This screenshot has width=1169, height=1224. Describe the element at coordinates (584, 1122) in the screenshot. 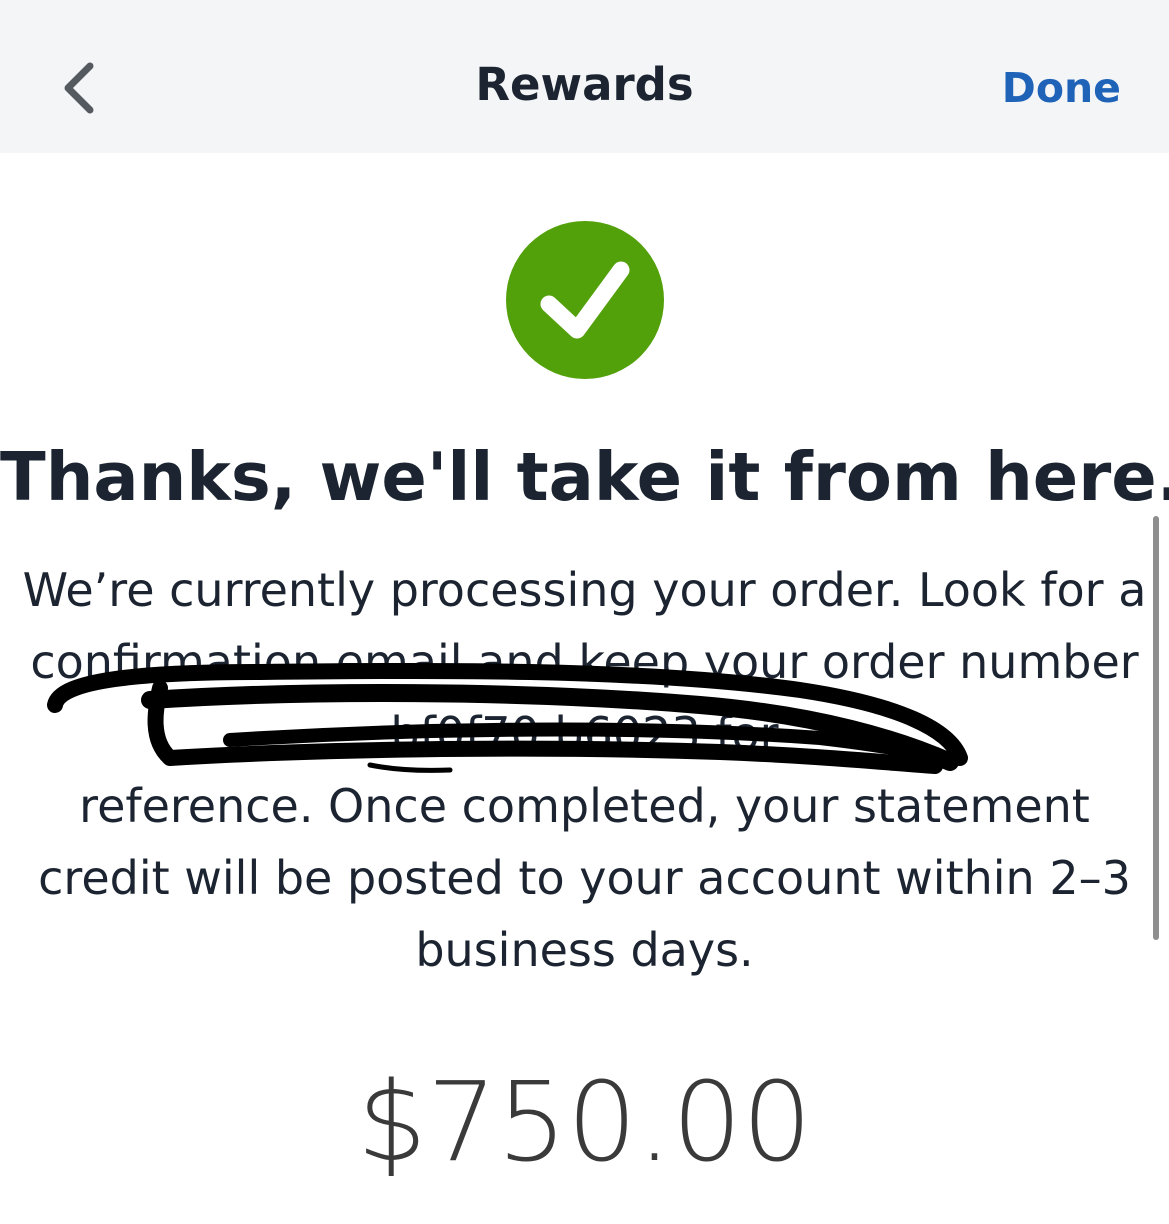

I see `credit-amount: $750.00` at that location.